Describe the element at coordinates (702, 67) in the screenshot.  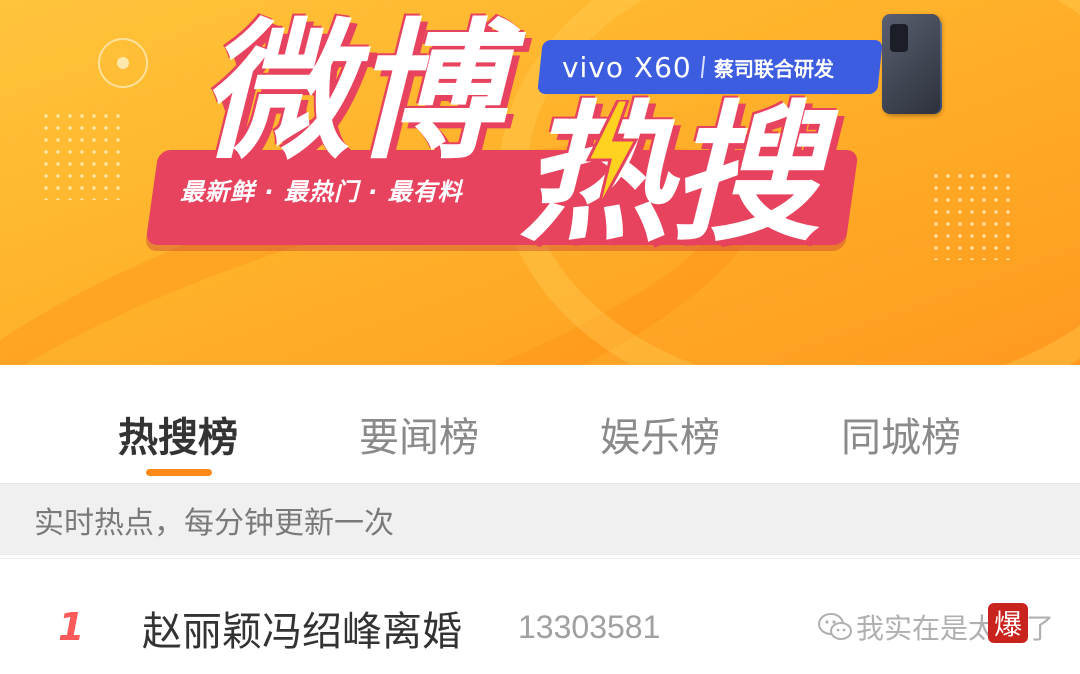
I see `sponsor-divider` at that location.